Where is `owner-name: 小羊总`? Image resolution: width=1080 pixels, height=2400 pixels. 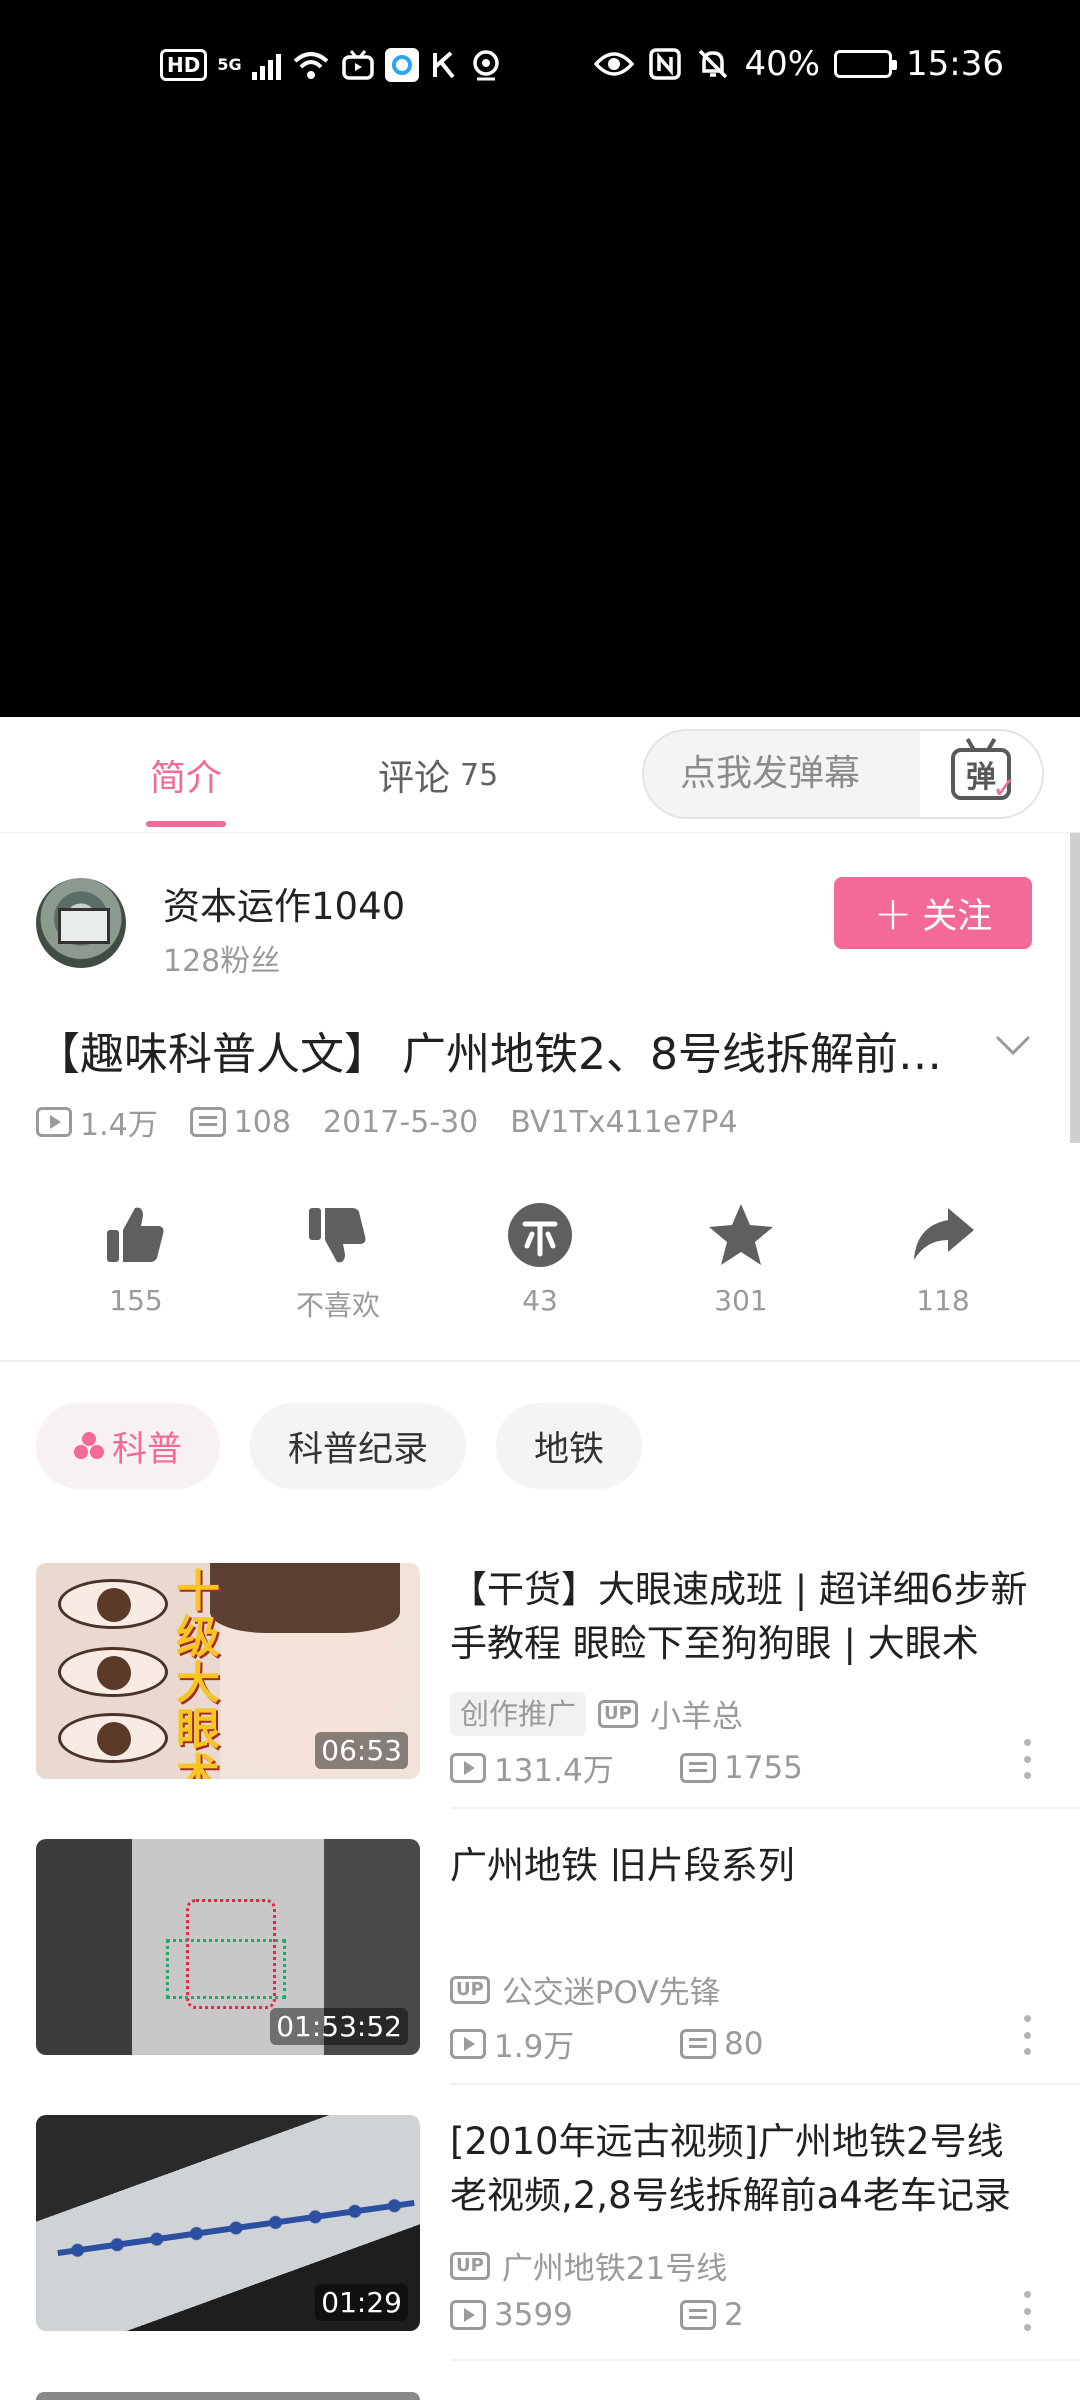
owner-name: 小羊总 is located at coordinates (696, 1717).